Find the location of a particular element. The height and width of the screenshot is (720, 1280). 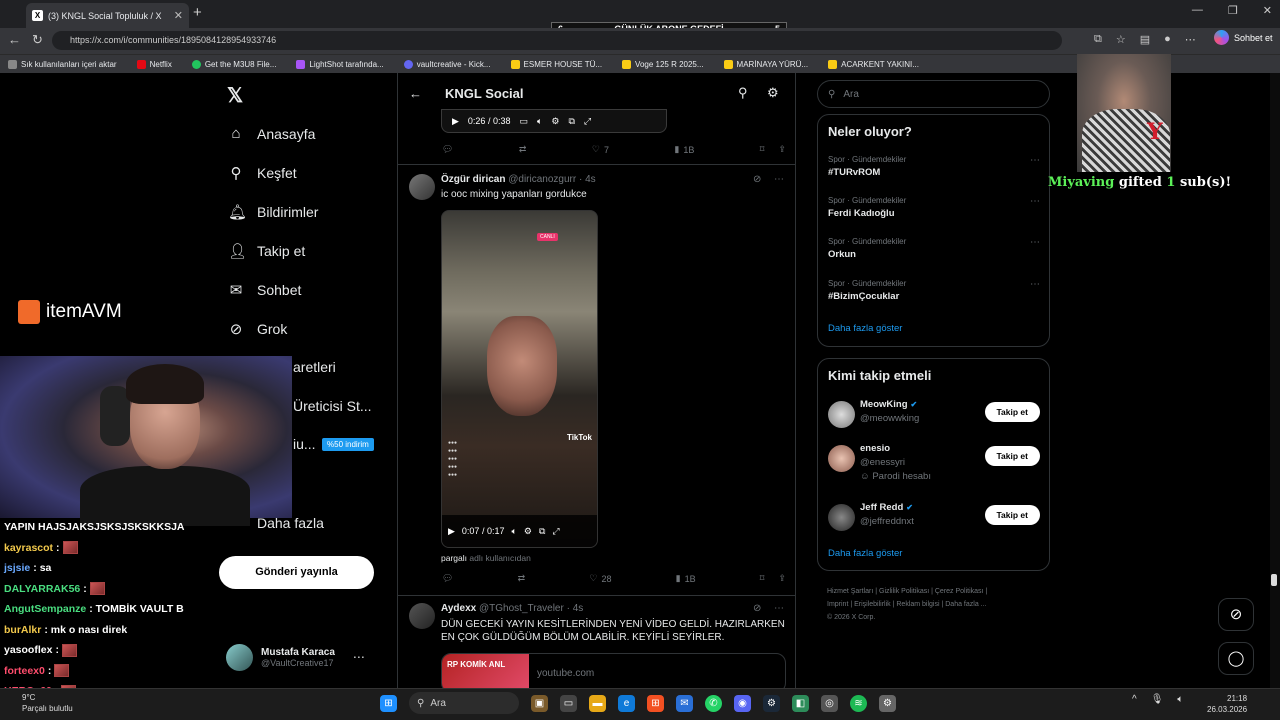

post-button: Gönderi yayınla is located at coordinates (296, 572).